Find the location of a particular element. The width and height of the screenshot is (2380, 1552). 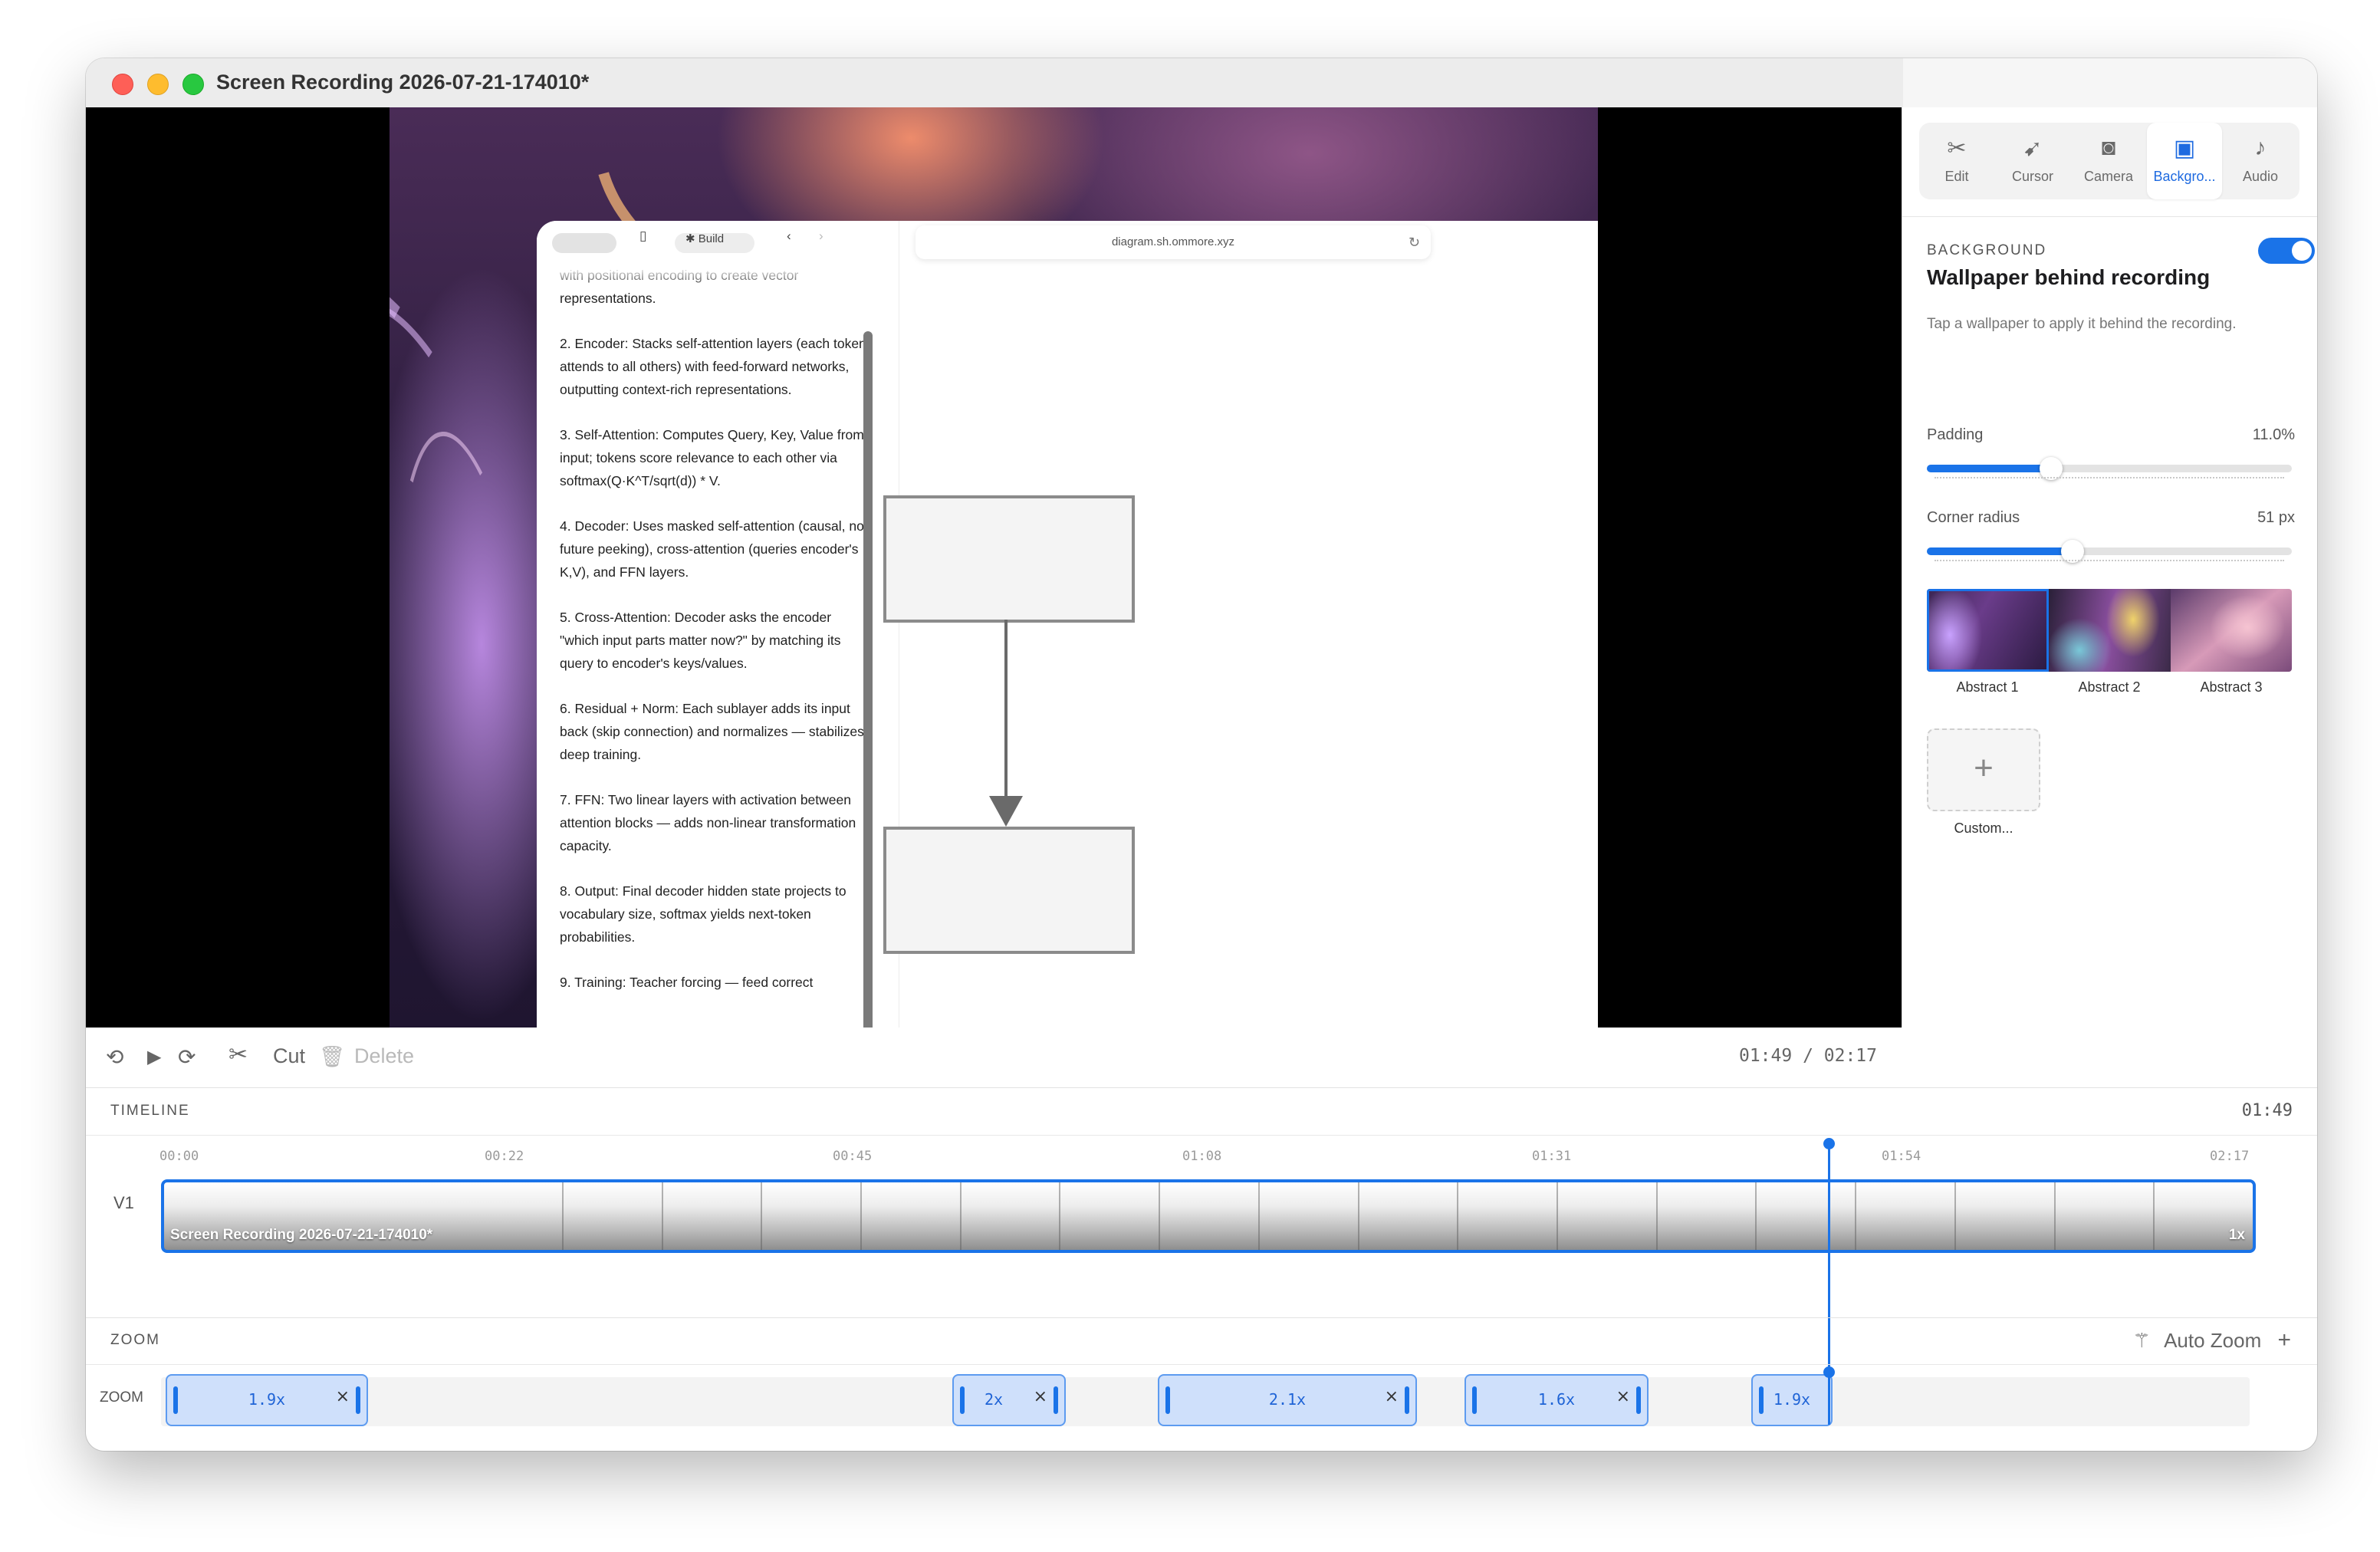

ruler-tick: 00:00 is located at coordinates (179, 1156).